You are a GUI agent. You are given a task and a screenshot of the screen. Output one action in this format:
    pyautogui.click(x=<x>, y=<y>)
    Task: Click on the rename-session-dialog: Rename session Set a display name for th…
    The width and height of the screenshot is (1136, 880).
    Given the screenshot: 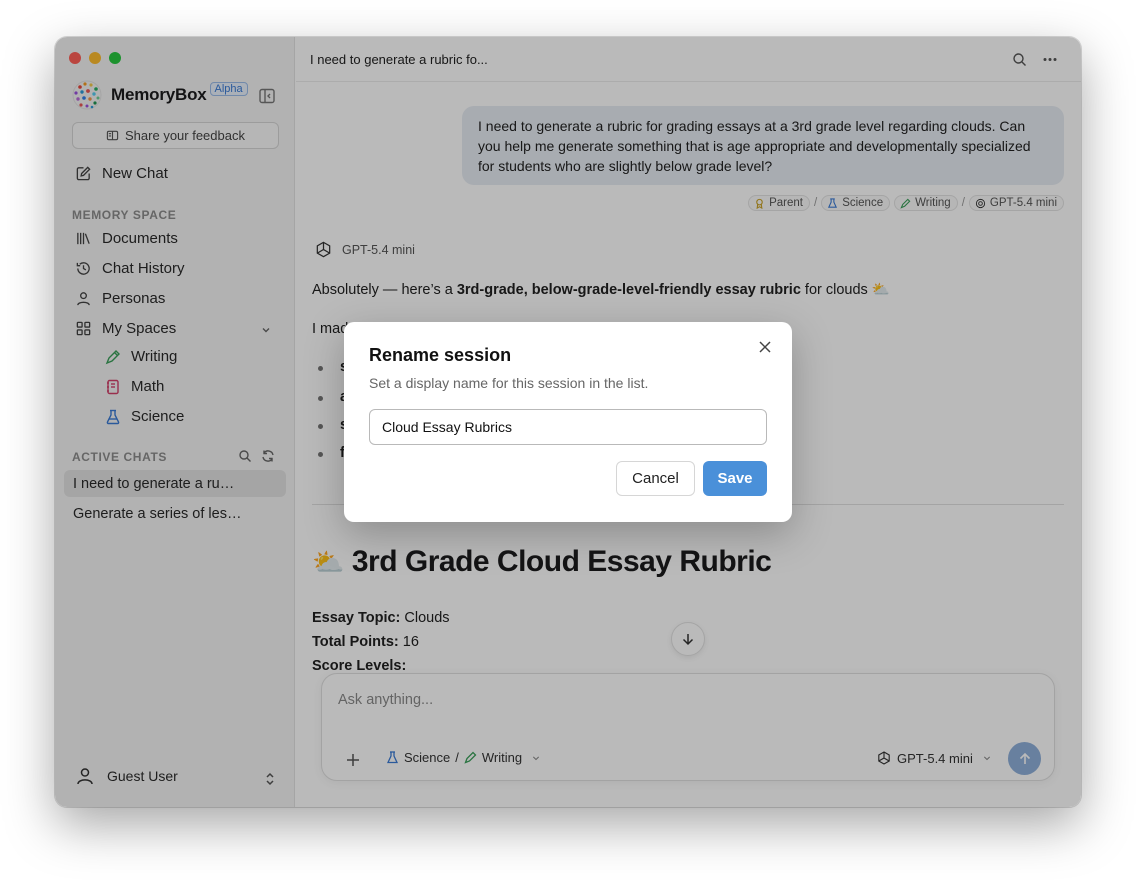 What is the action you would take?
    pyautogui.click(x=568, y=422)
    